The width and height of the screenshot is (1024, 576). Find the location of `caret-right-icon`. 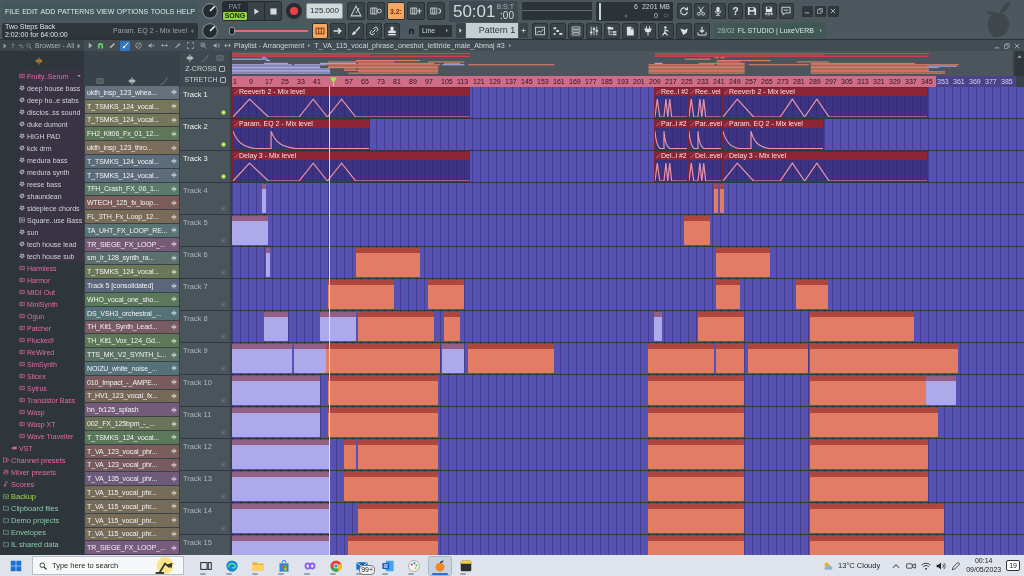

caret-right-icon is located at coordinates (5, 45).